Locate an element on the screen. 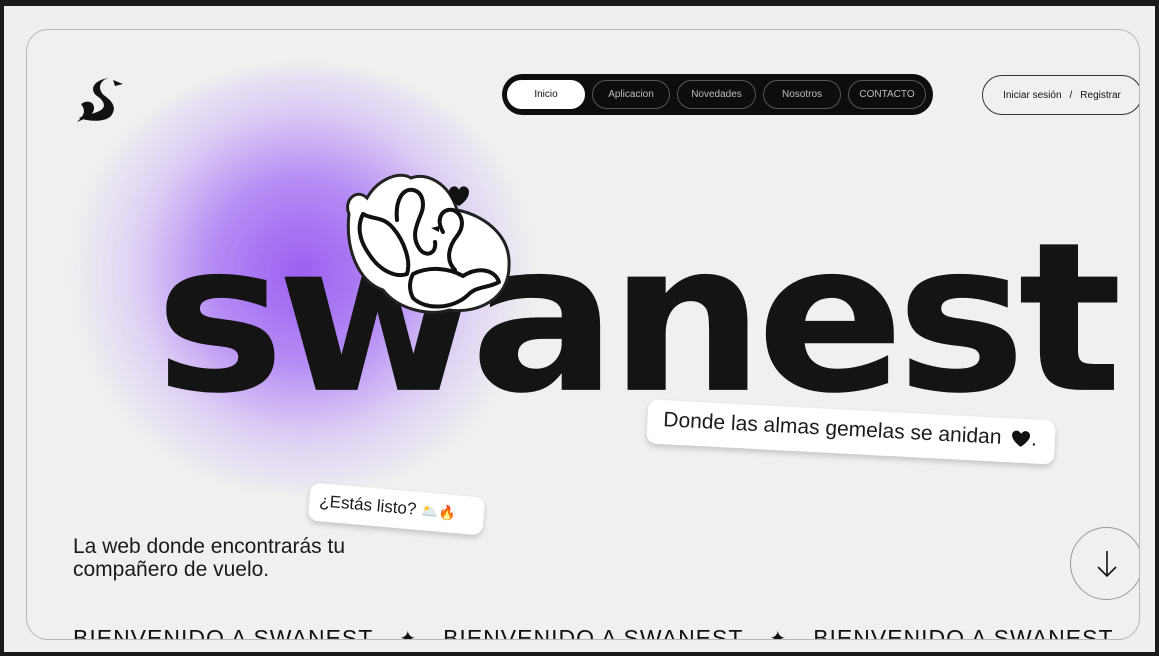 The image size is (1159, 656). tab-aplicacion: Aplicacion is located at coordinates (631, 94).